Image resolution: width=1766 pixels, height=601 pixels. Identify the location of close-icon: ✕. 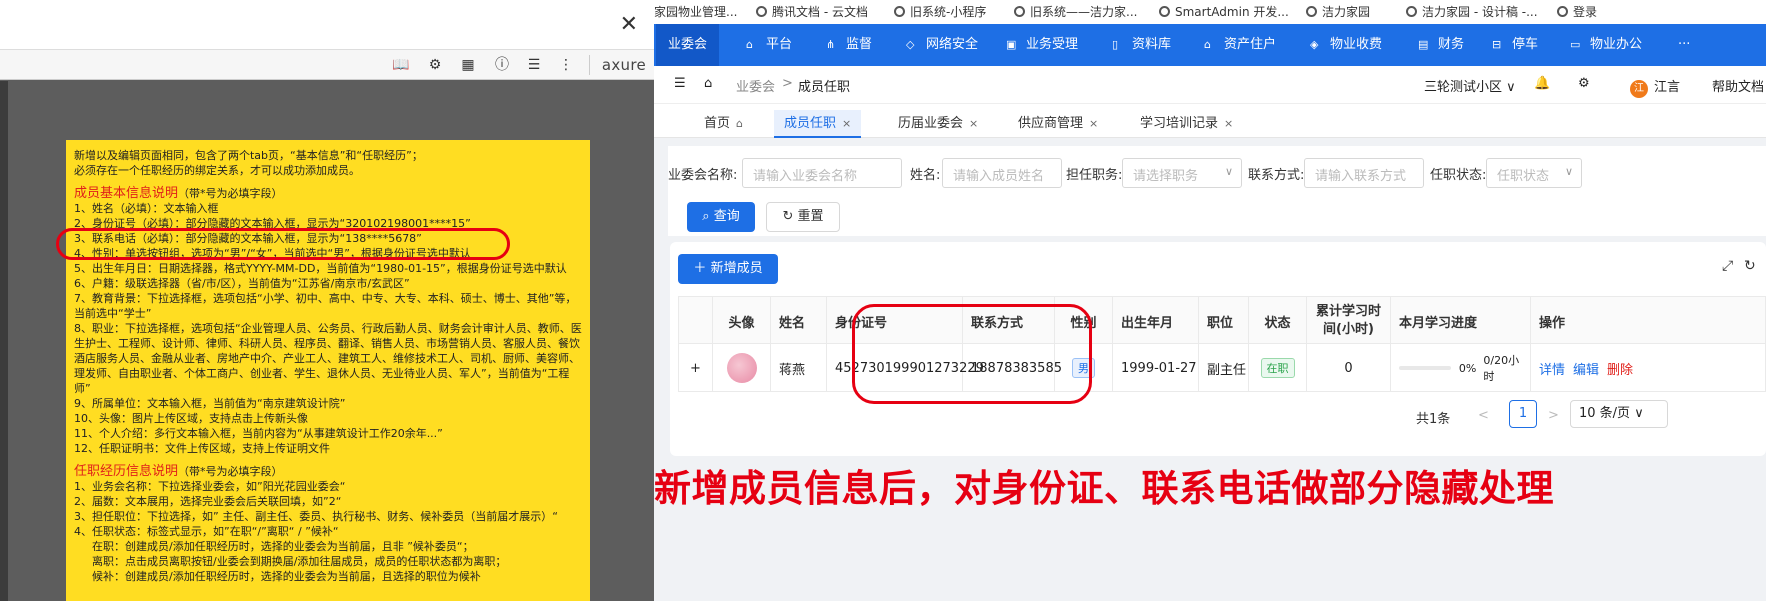
(629, 24).